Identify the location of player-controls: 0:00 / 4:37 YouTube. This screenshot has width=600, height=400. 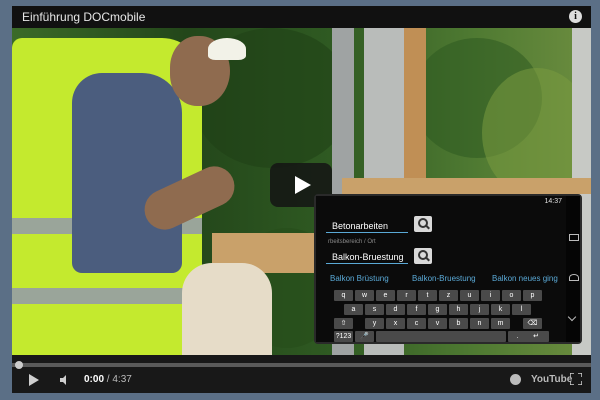
(301, 374).